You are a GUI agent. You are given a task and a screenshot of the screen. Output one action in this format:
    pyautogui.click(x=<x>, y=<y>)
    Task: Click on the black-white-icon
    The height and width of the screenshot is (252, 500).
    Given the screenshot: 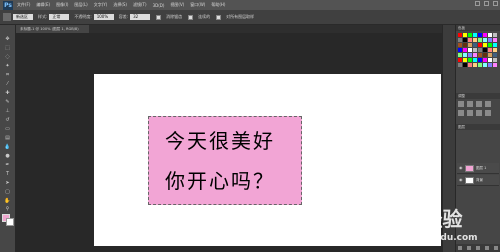 What is the action you would take?
    pyautogui.click(x=488, y=113)
    